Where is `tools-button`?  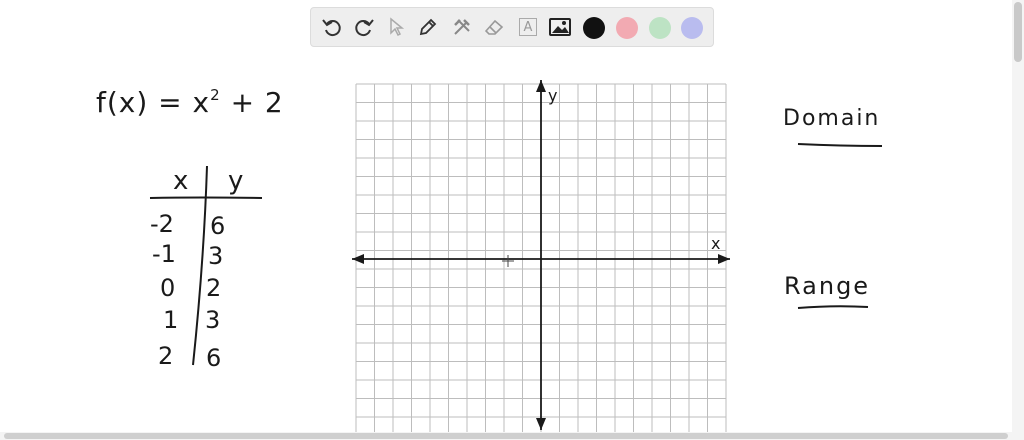 tools-button is located at coordinates (462, 27).